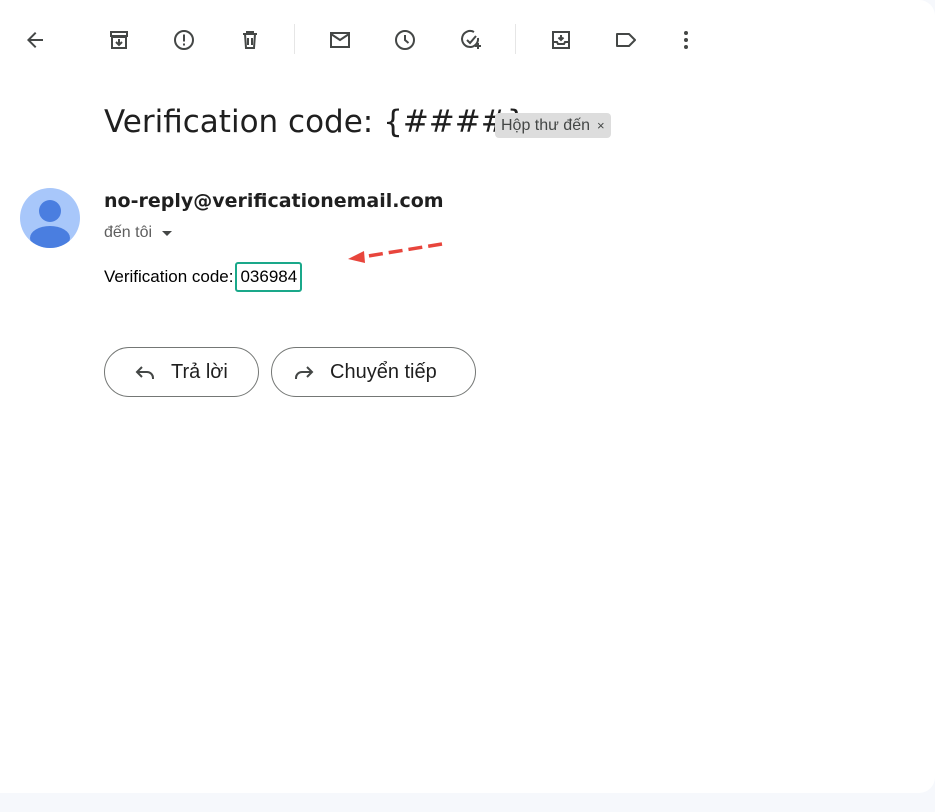 This screenshot has height=812, width=935. What do you see at coordinates (269, 277) in the screenshot?
I see `verification-code: 036984` at bounding box center [269, 277].